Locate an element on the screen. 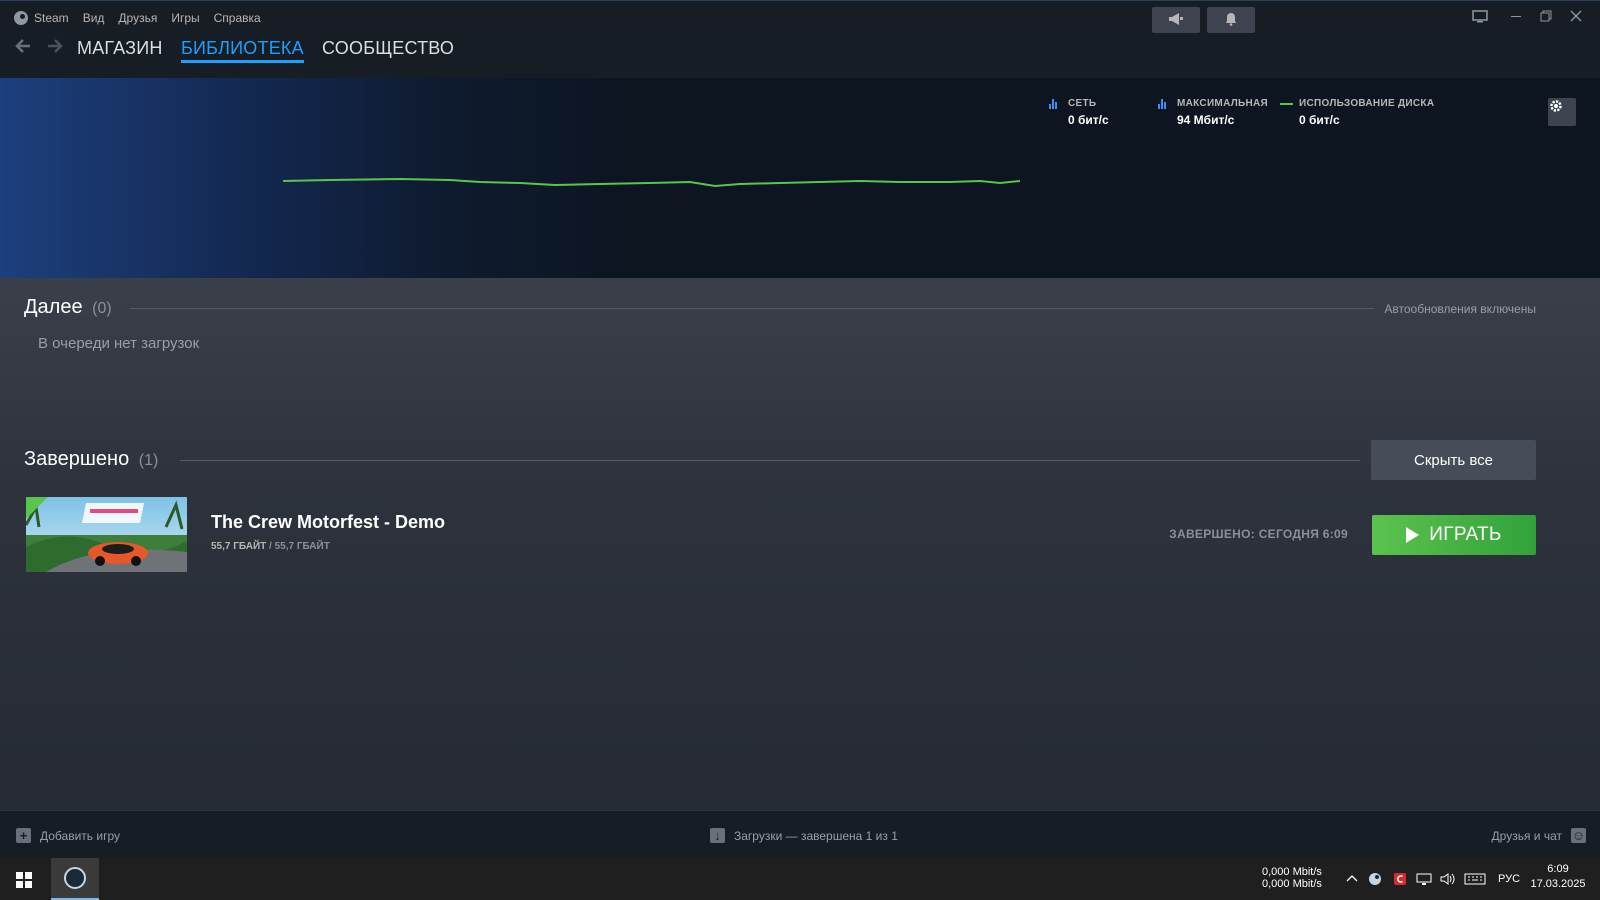 The width and height of the screenshot is (1600, 900). taskbar-steam-app is located at coordinates (75, 879).